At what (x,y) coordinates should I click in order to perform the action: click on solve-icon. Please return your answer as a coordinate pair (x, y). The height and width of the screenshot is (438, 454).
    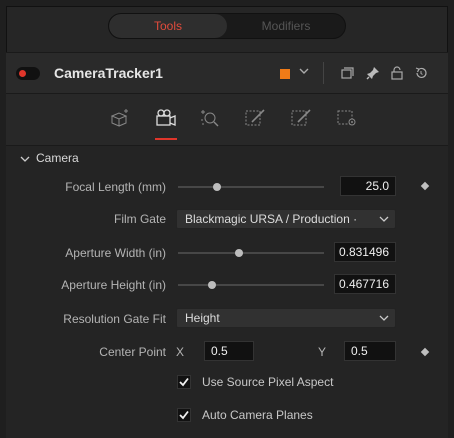
    Looking at the image, I should click on (209, 118).